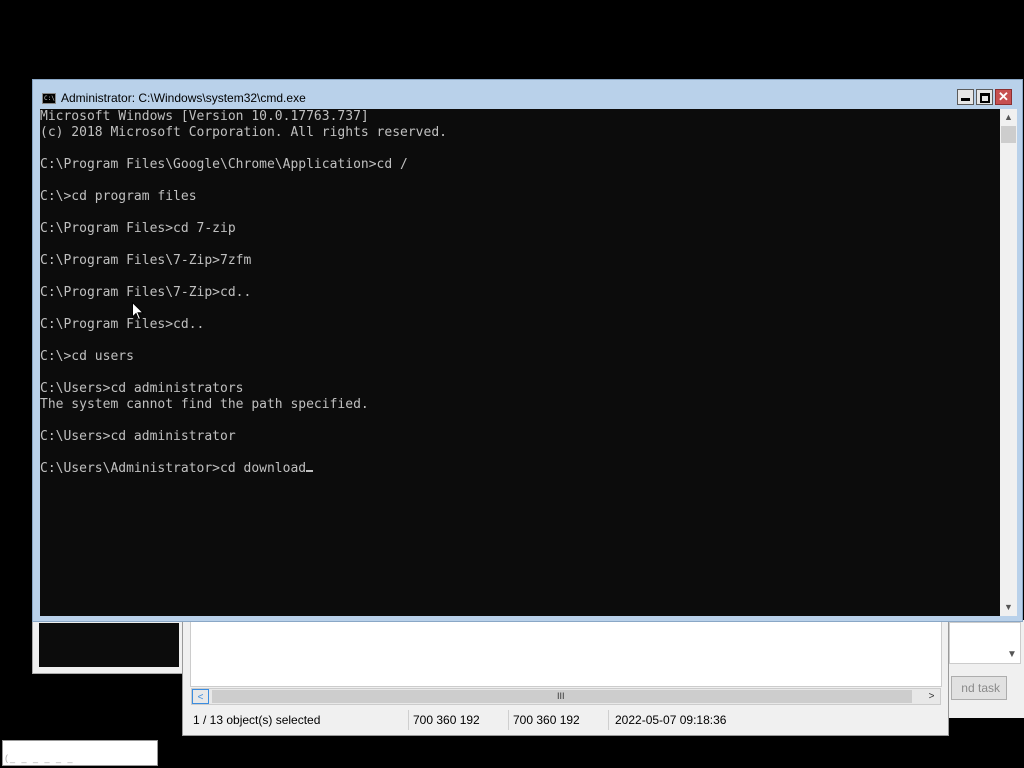 Image resolution: width=1024 pixels, height=768 pixels. I want to click on text-cursor, so click(310, 471).